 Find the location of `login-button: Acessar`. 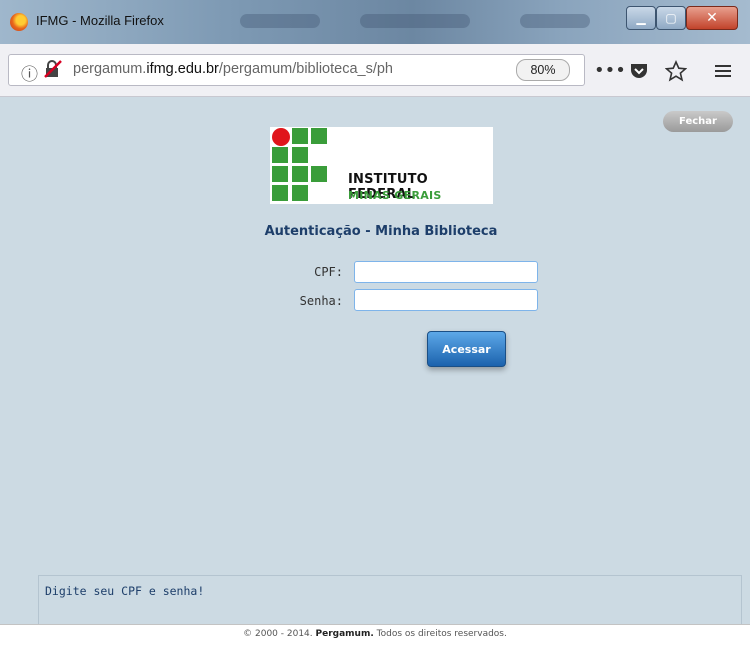

login-button: Acessar is located at coordinates (466, 349).